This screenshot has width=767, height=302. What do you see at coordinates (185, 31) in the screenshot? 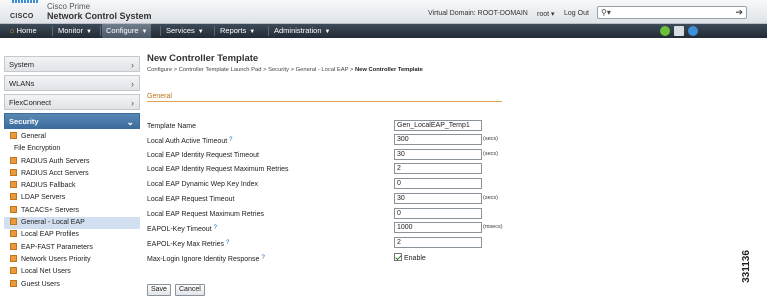
I see `nav-services: Services ▼` at bounding box center [185, 31].